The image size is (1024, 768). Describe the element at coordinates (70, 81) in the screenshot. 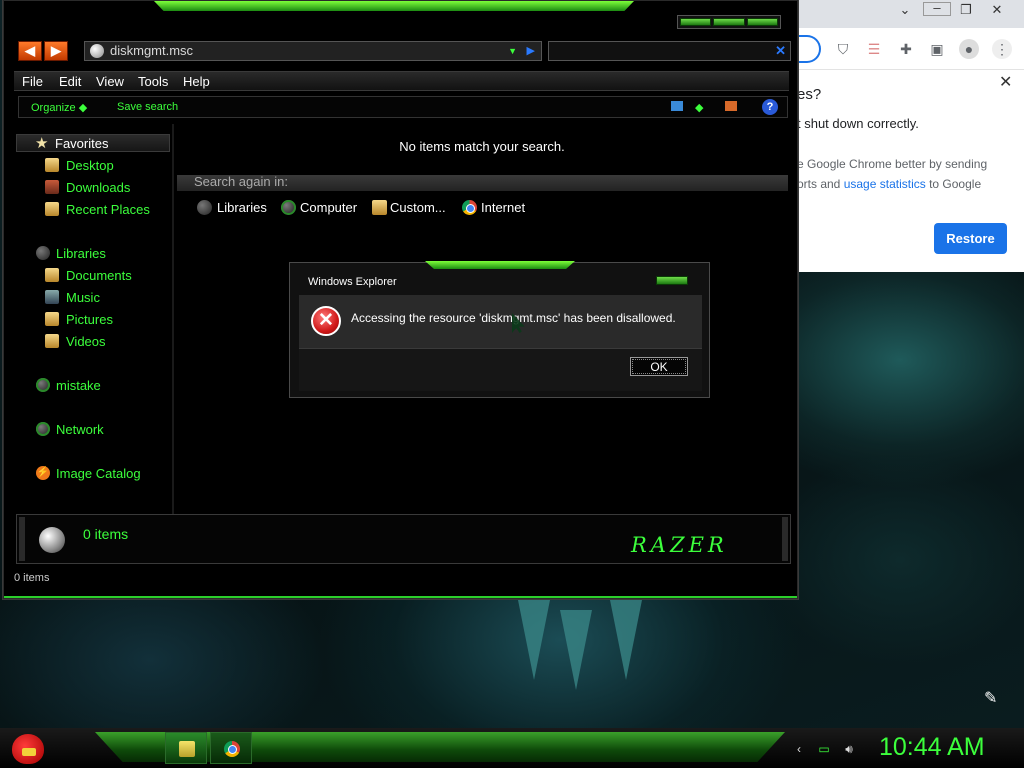

I see `menu-edit: Edit` at that location.